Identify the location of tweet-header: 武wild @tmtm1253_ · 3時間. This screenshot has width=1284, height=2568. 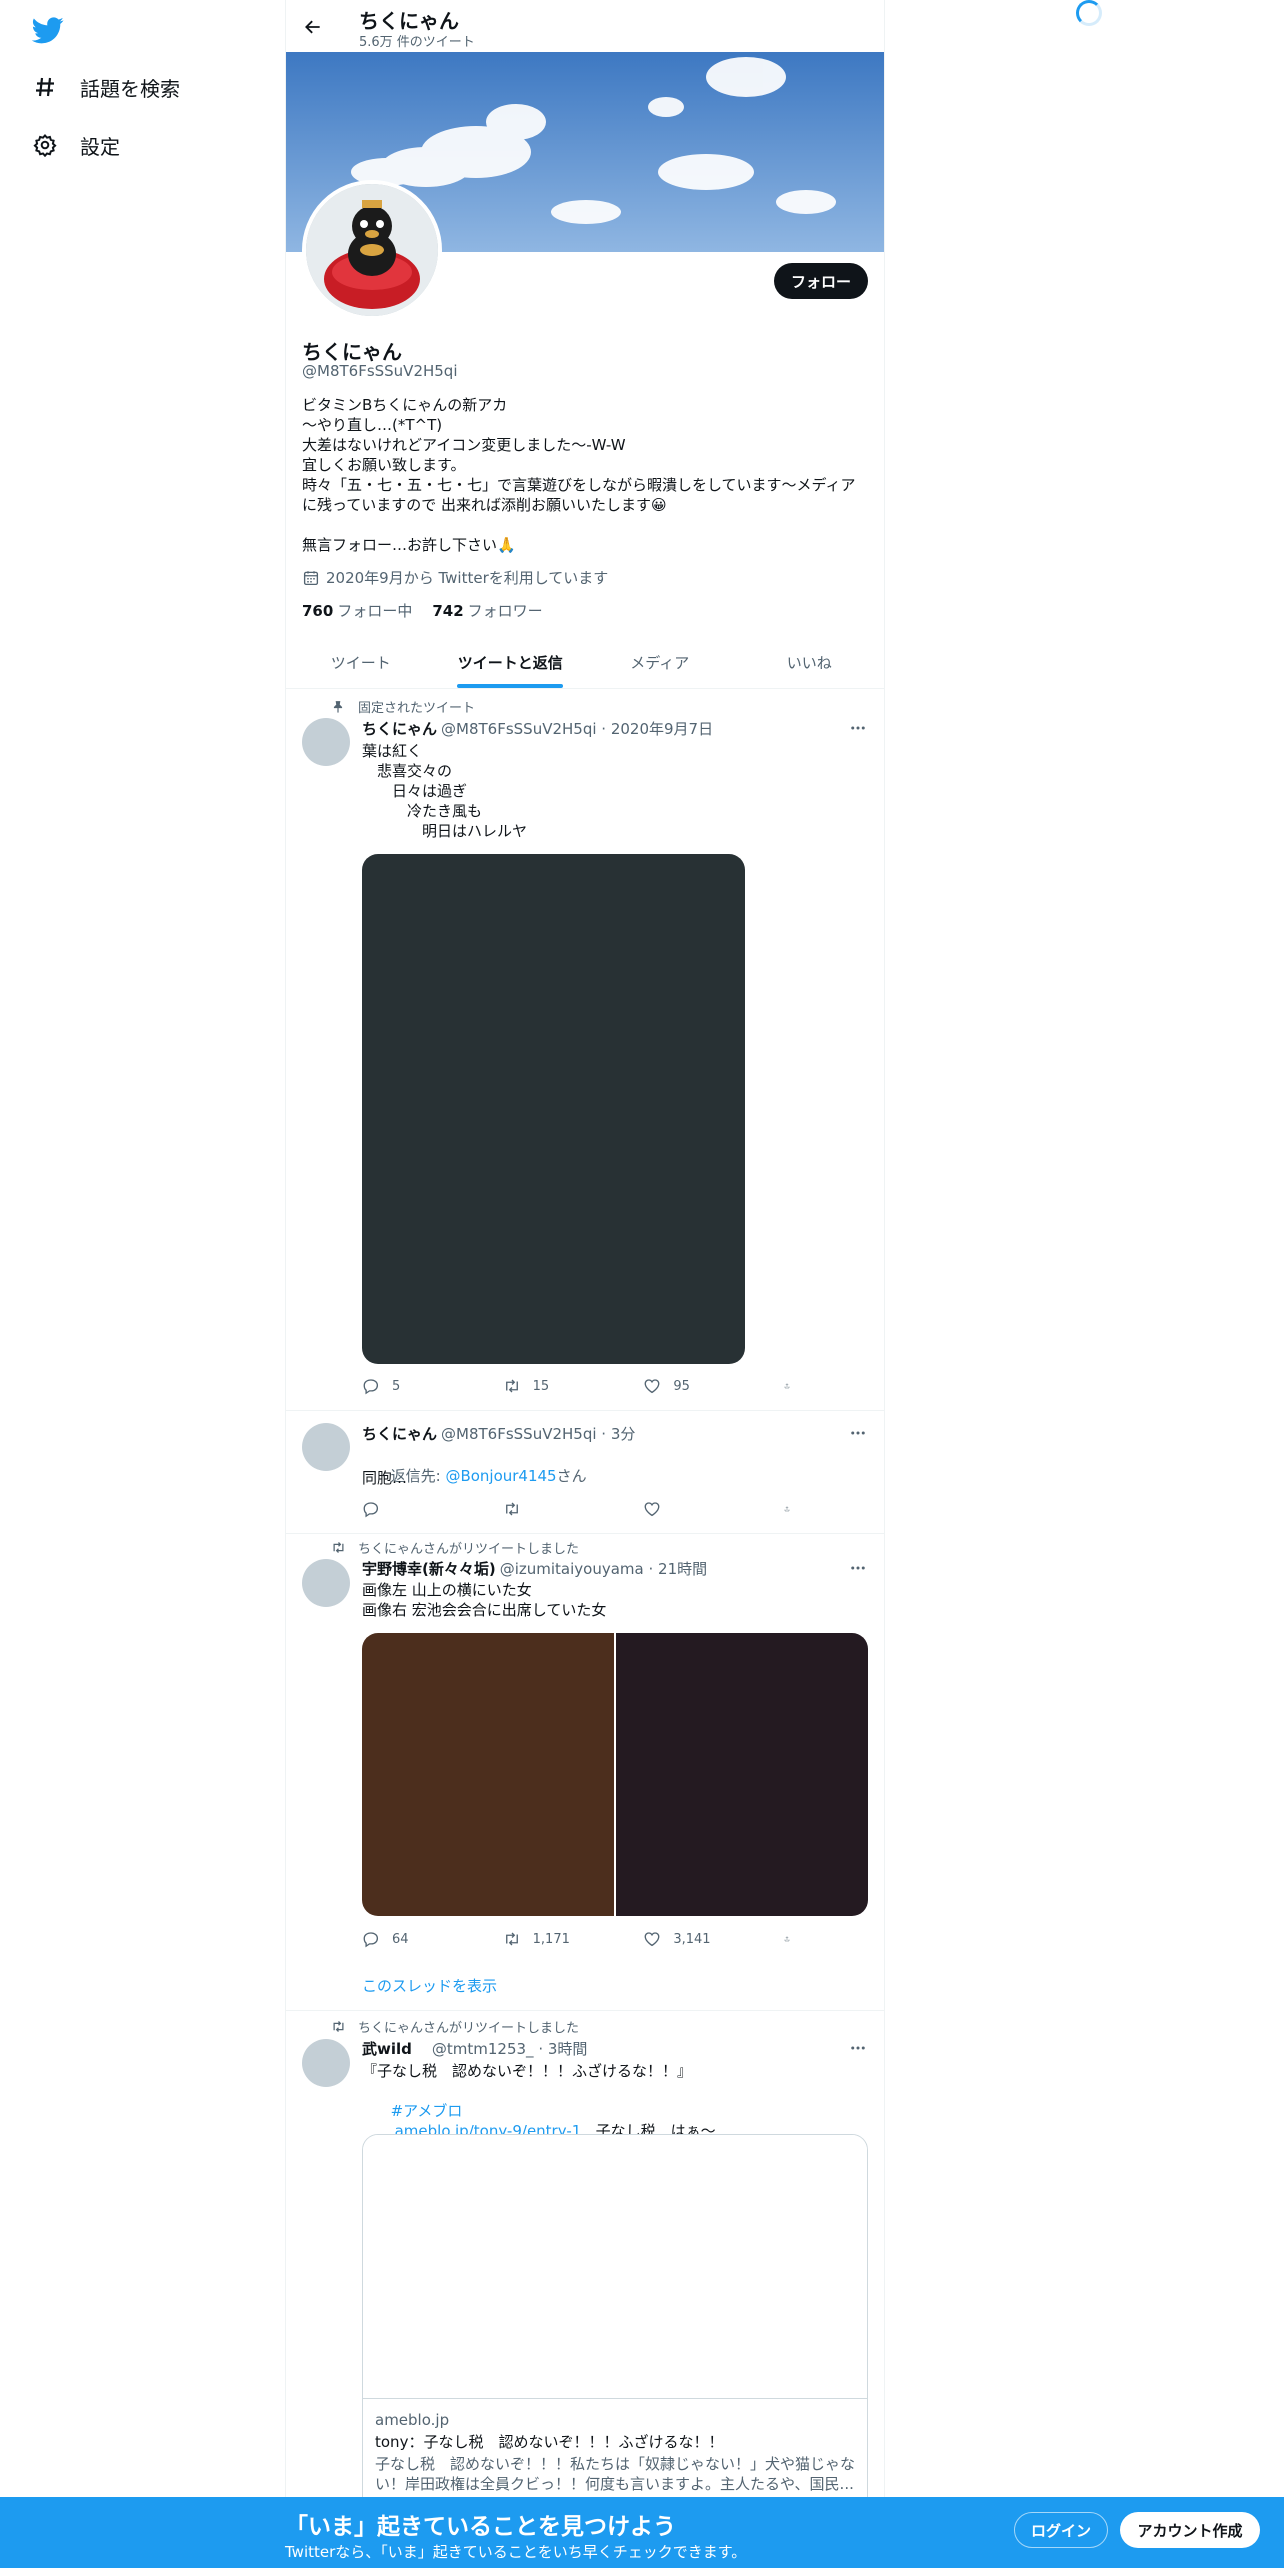
(474, 2048).